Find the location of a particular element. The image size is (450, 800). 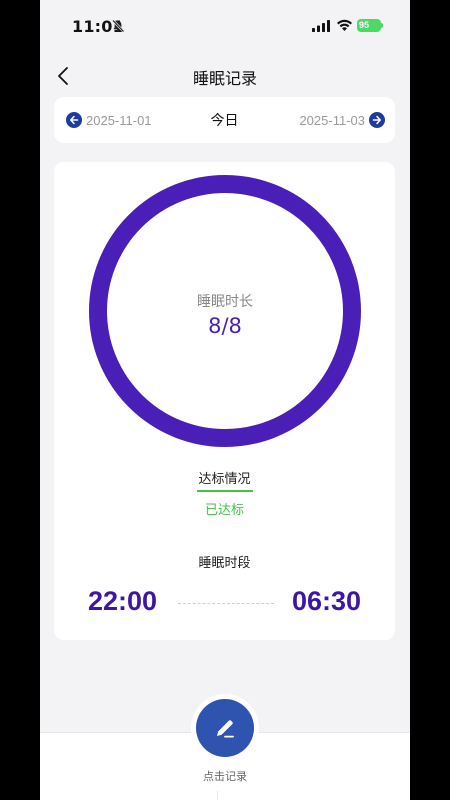

wifi-icon is located at coordinates (344, 25).